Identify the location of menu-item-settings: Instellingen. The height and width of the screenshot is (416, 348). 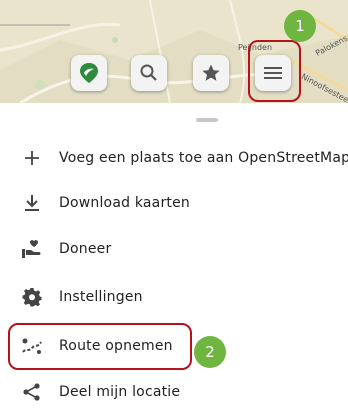
(174, 297).